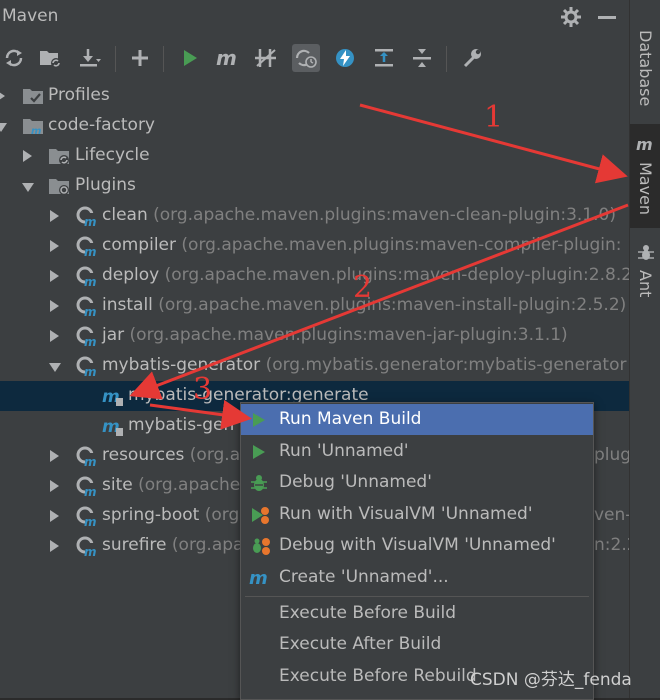 The image size is (660, 700). I want to click on reload-icon, so click(14, 58).